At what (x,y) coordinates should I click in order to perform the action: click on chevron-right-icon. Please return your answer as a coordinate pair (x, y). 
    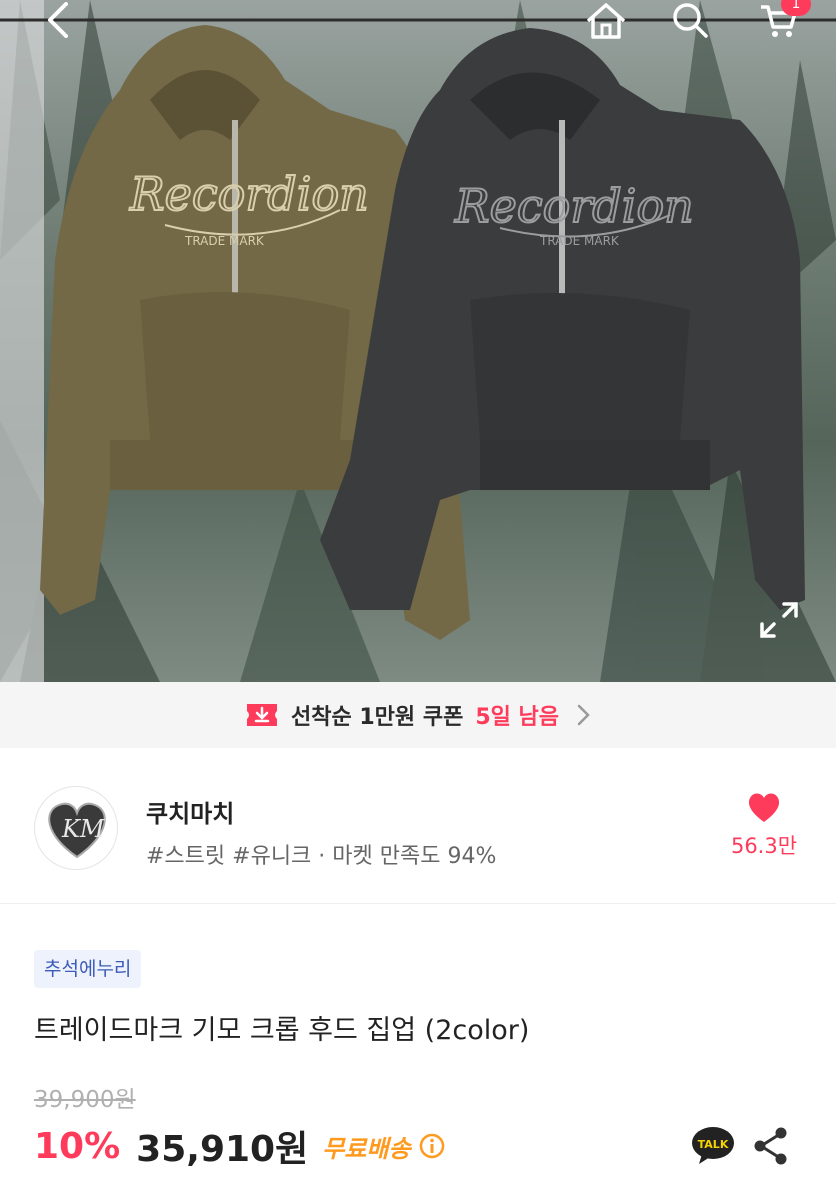
    Looking at the image, I should click on (583, 715).